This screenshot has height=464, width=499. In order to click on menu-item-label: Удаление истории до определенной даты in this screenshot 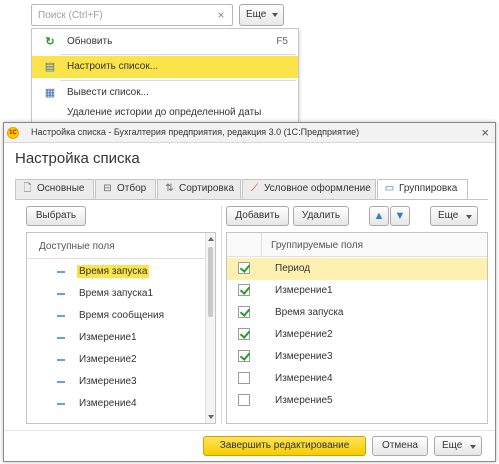, I will do `click(164, 112)`.